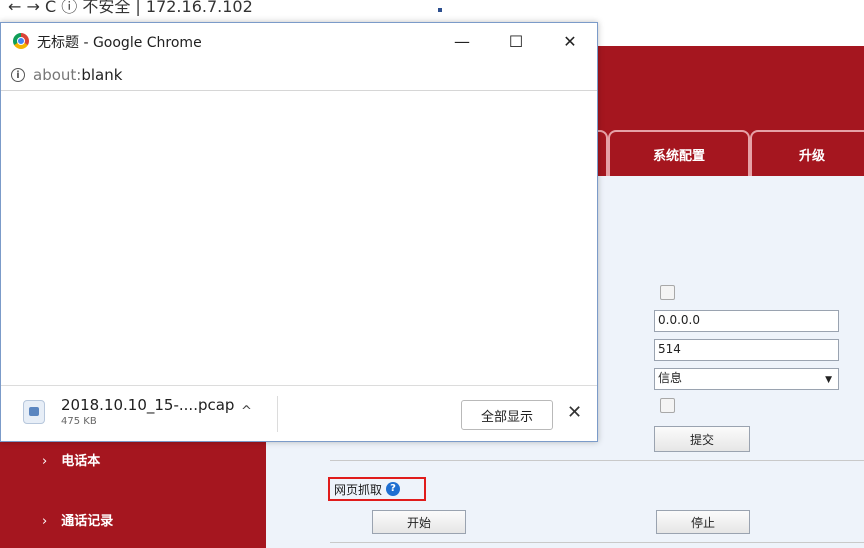  What do you see at coordinates (702, 439) in the screenshot?
I see `submit-button: 提交` at bounding box center [702, 439].